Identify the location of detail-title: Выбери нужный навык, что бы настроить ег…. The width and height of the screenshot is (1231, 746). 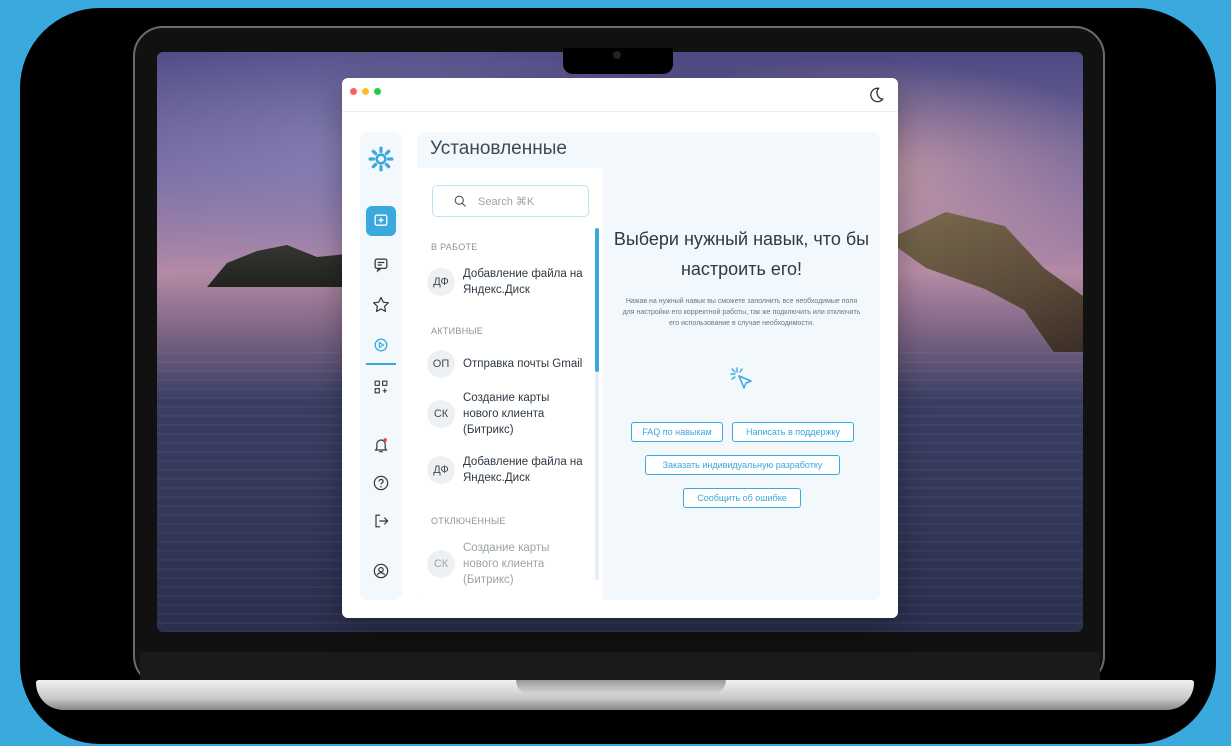
(741, 254).